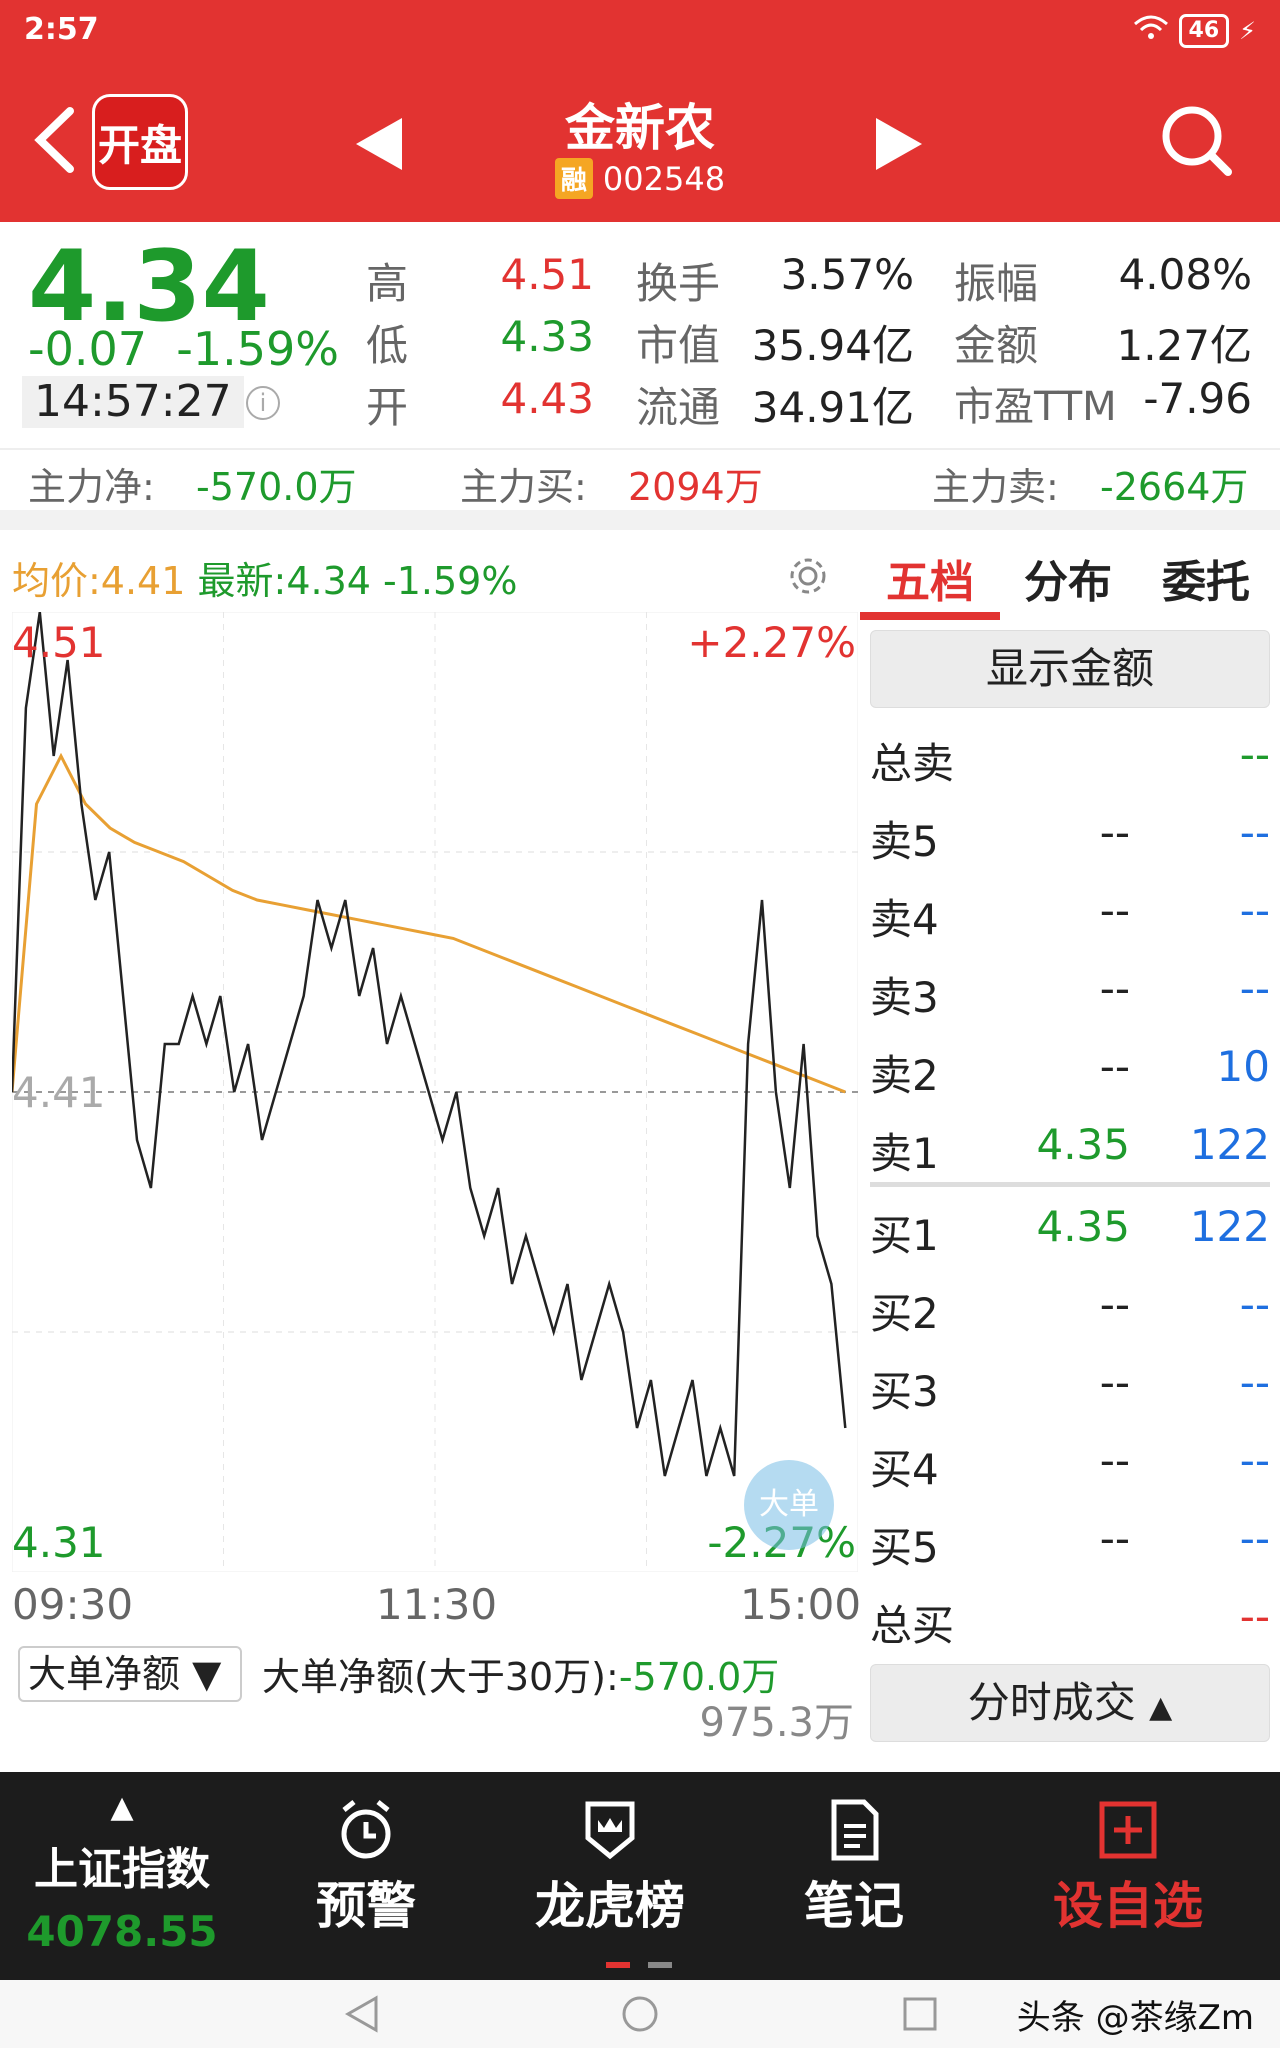  Describe the element at coordinates (59, 642) in the screenshot. I see `y-label-top: 4.51` at that location.